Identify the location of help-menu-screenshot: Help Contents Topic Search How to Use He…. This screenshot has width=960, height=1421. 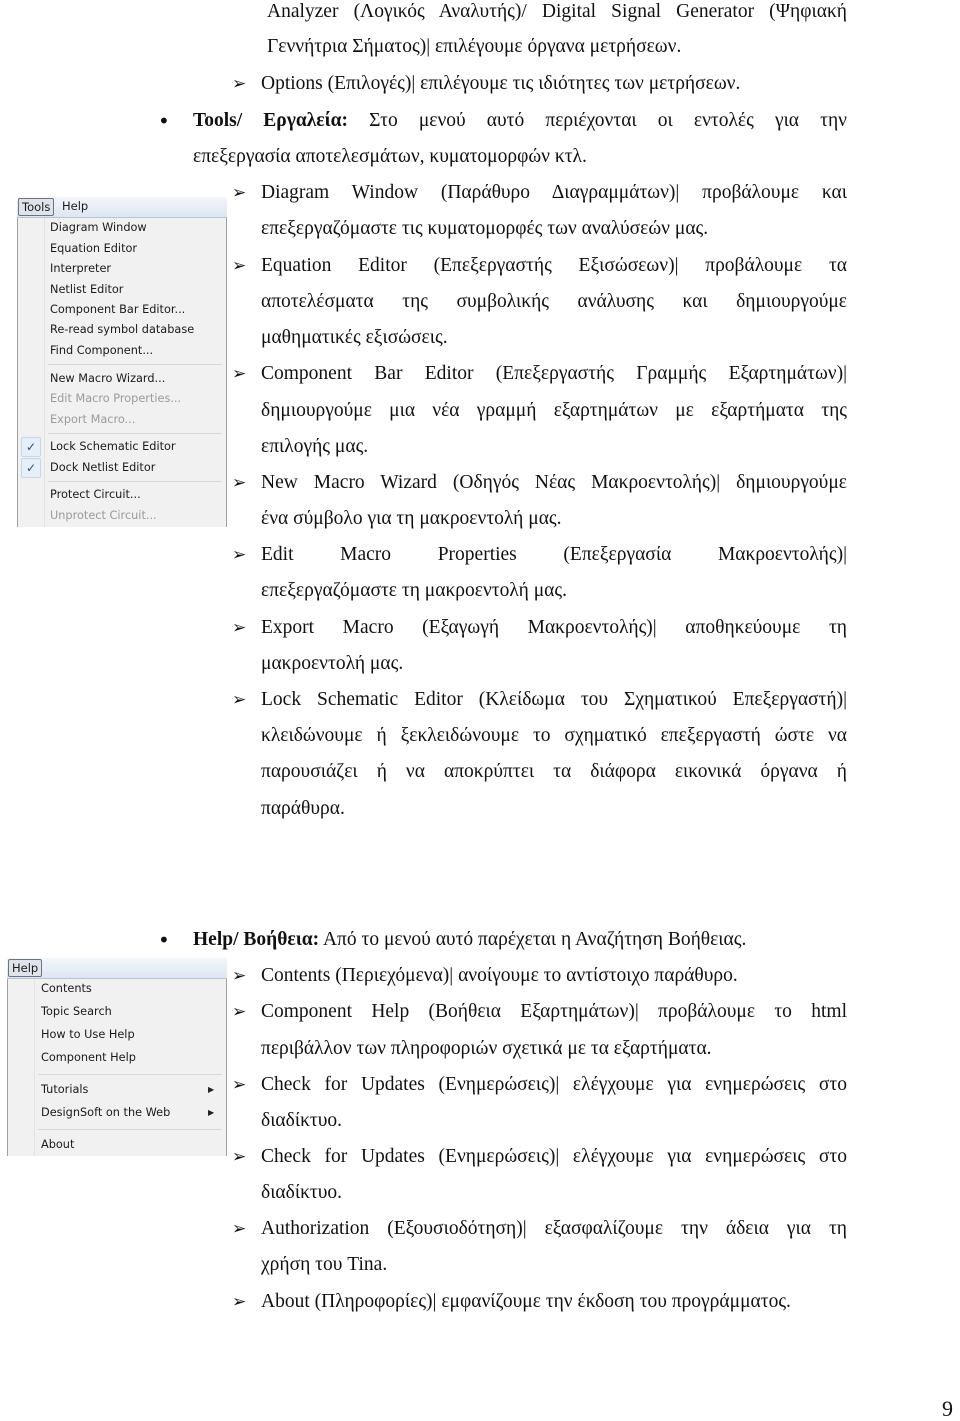
(117, 1057).